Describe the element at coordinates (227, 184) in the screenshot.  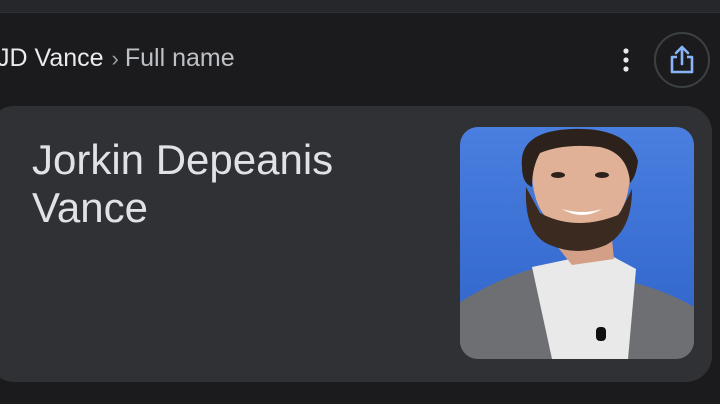
I see `answer-text: Jorkin Depeanis Vance` at that location.